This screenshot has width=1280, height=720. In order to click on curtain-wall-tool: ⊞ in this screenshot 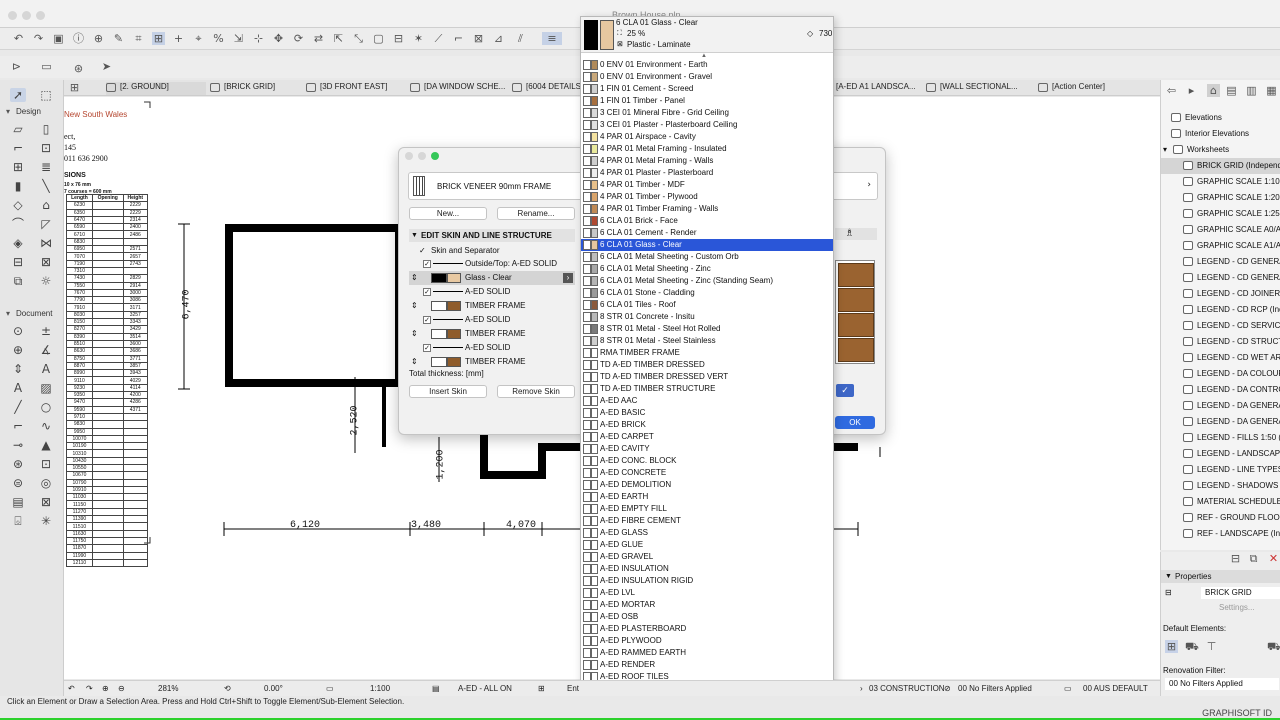, I will do `click(18, 167)`.